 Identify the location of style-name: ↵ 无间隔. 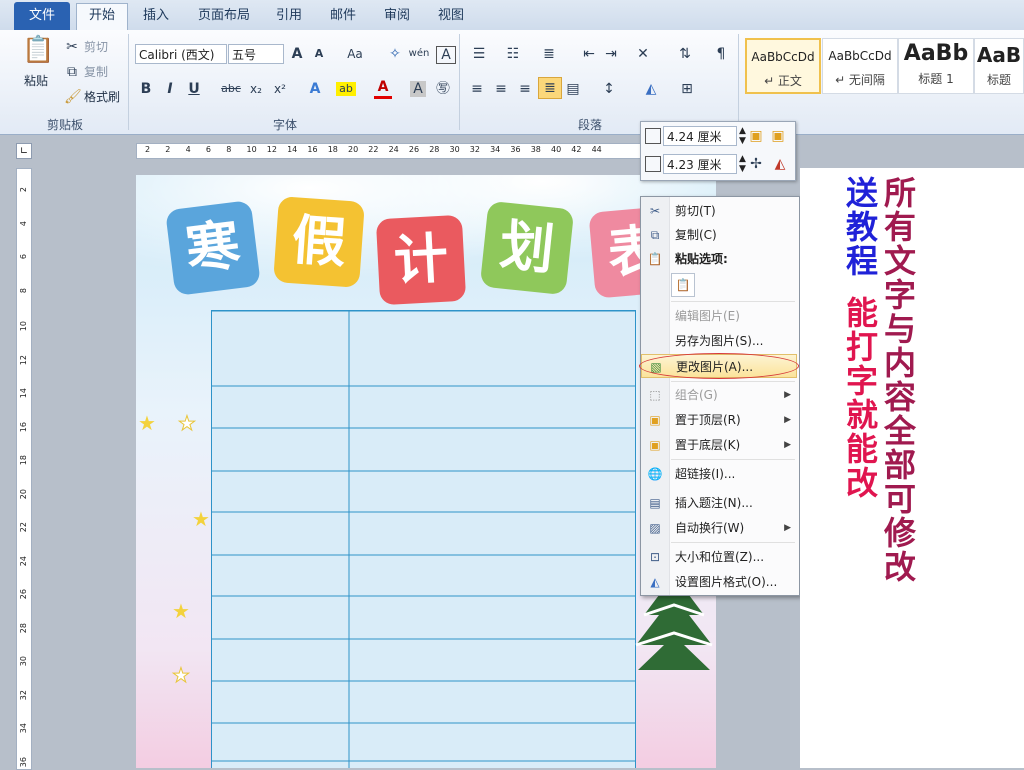
(860, 80).